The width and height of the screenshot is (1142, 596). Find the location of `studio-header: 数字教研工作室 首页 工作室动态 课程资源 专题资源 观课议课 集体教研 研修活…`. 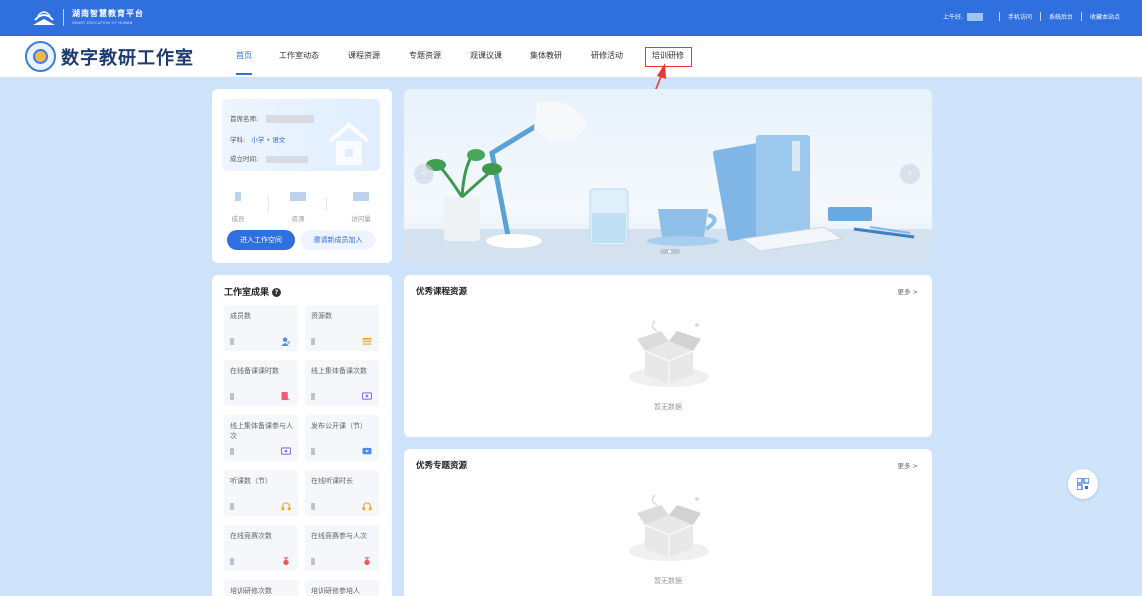

studio-header: 数字教研工作室 首页 工作室动态 课程资源 专题资源 观课议课 集体教研 研修活… is located at coordinates (571, 56).